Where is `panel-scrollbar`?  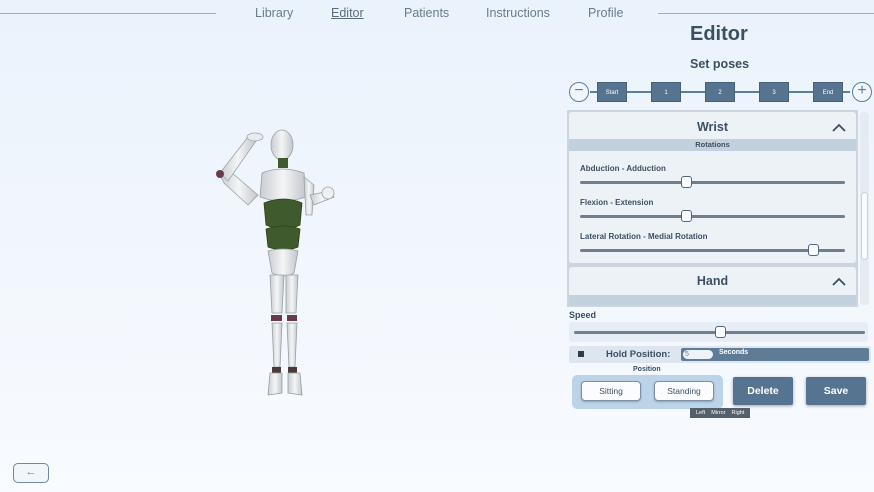 panel-scrollbar is located at coordinates (864, 208).